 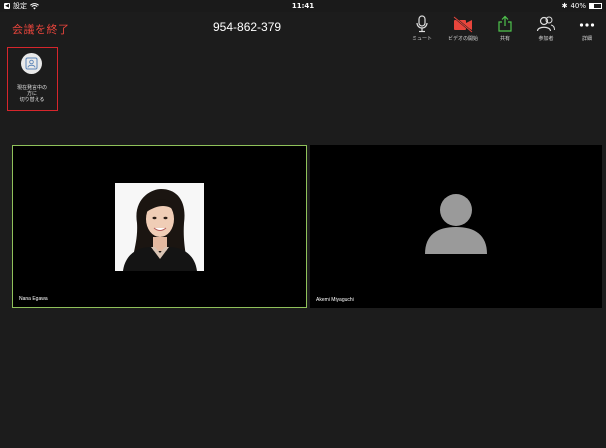 What do you see at coordinates (546, 39) in the screenshot?
I see `participants-label: 参加者` at bounding box center [546, 39].